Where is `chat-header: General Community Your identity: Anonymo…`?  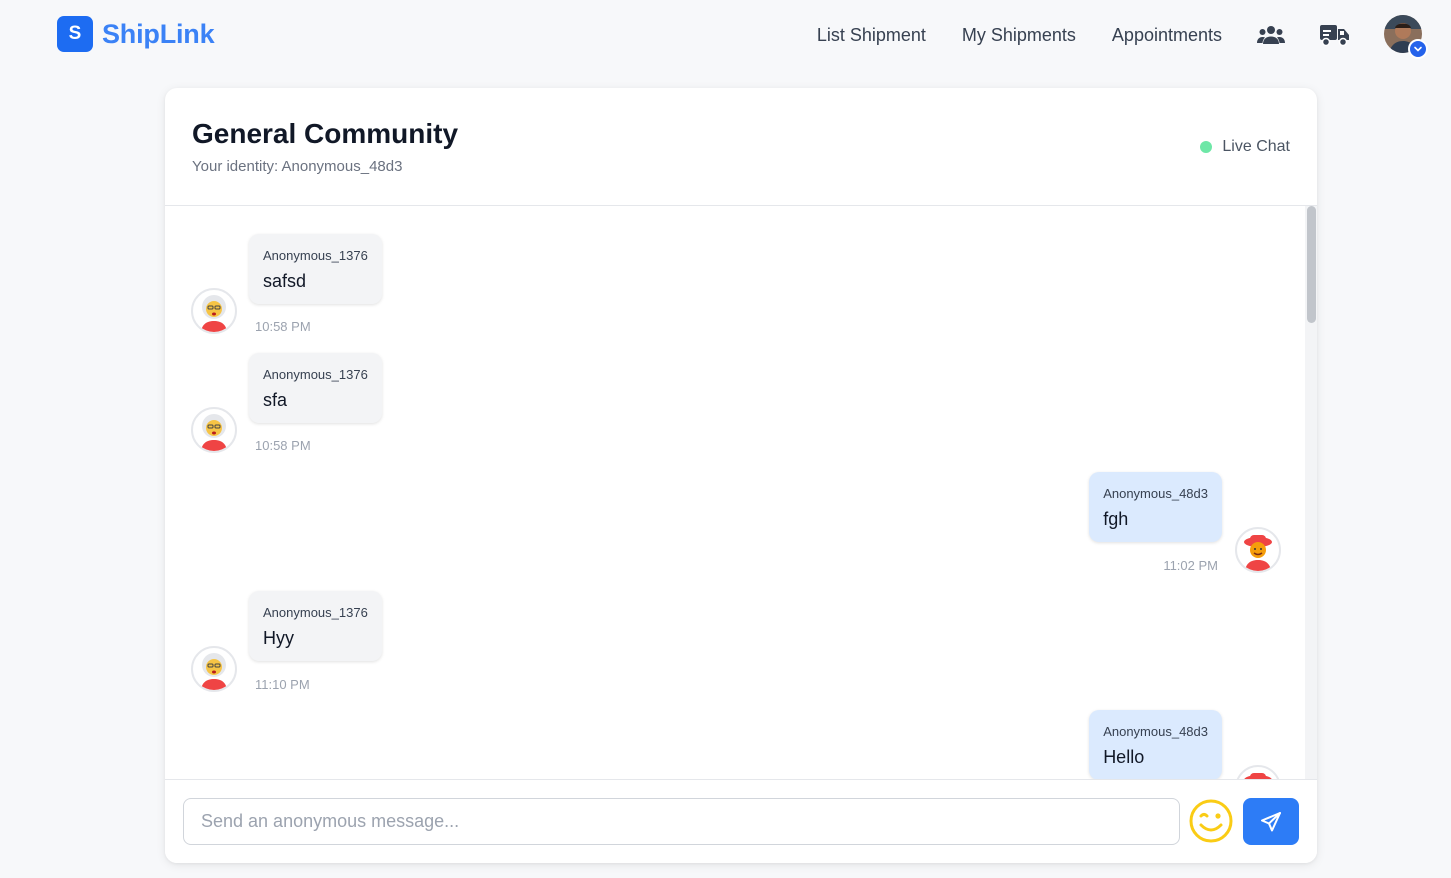
chat-header: General Community Your identity: Anonymo… is located at coordinates (741, 147).